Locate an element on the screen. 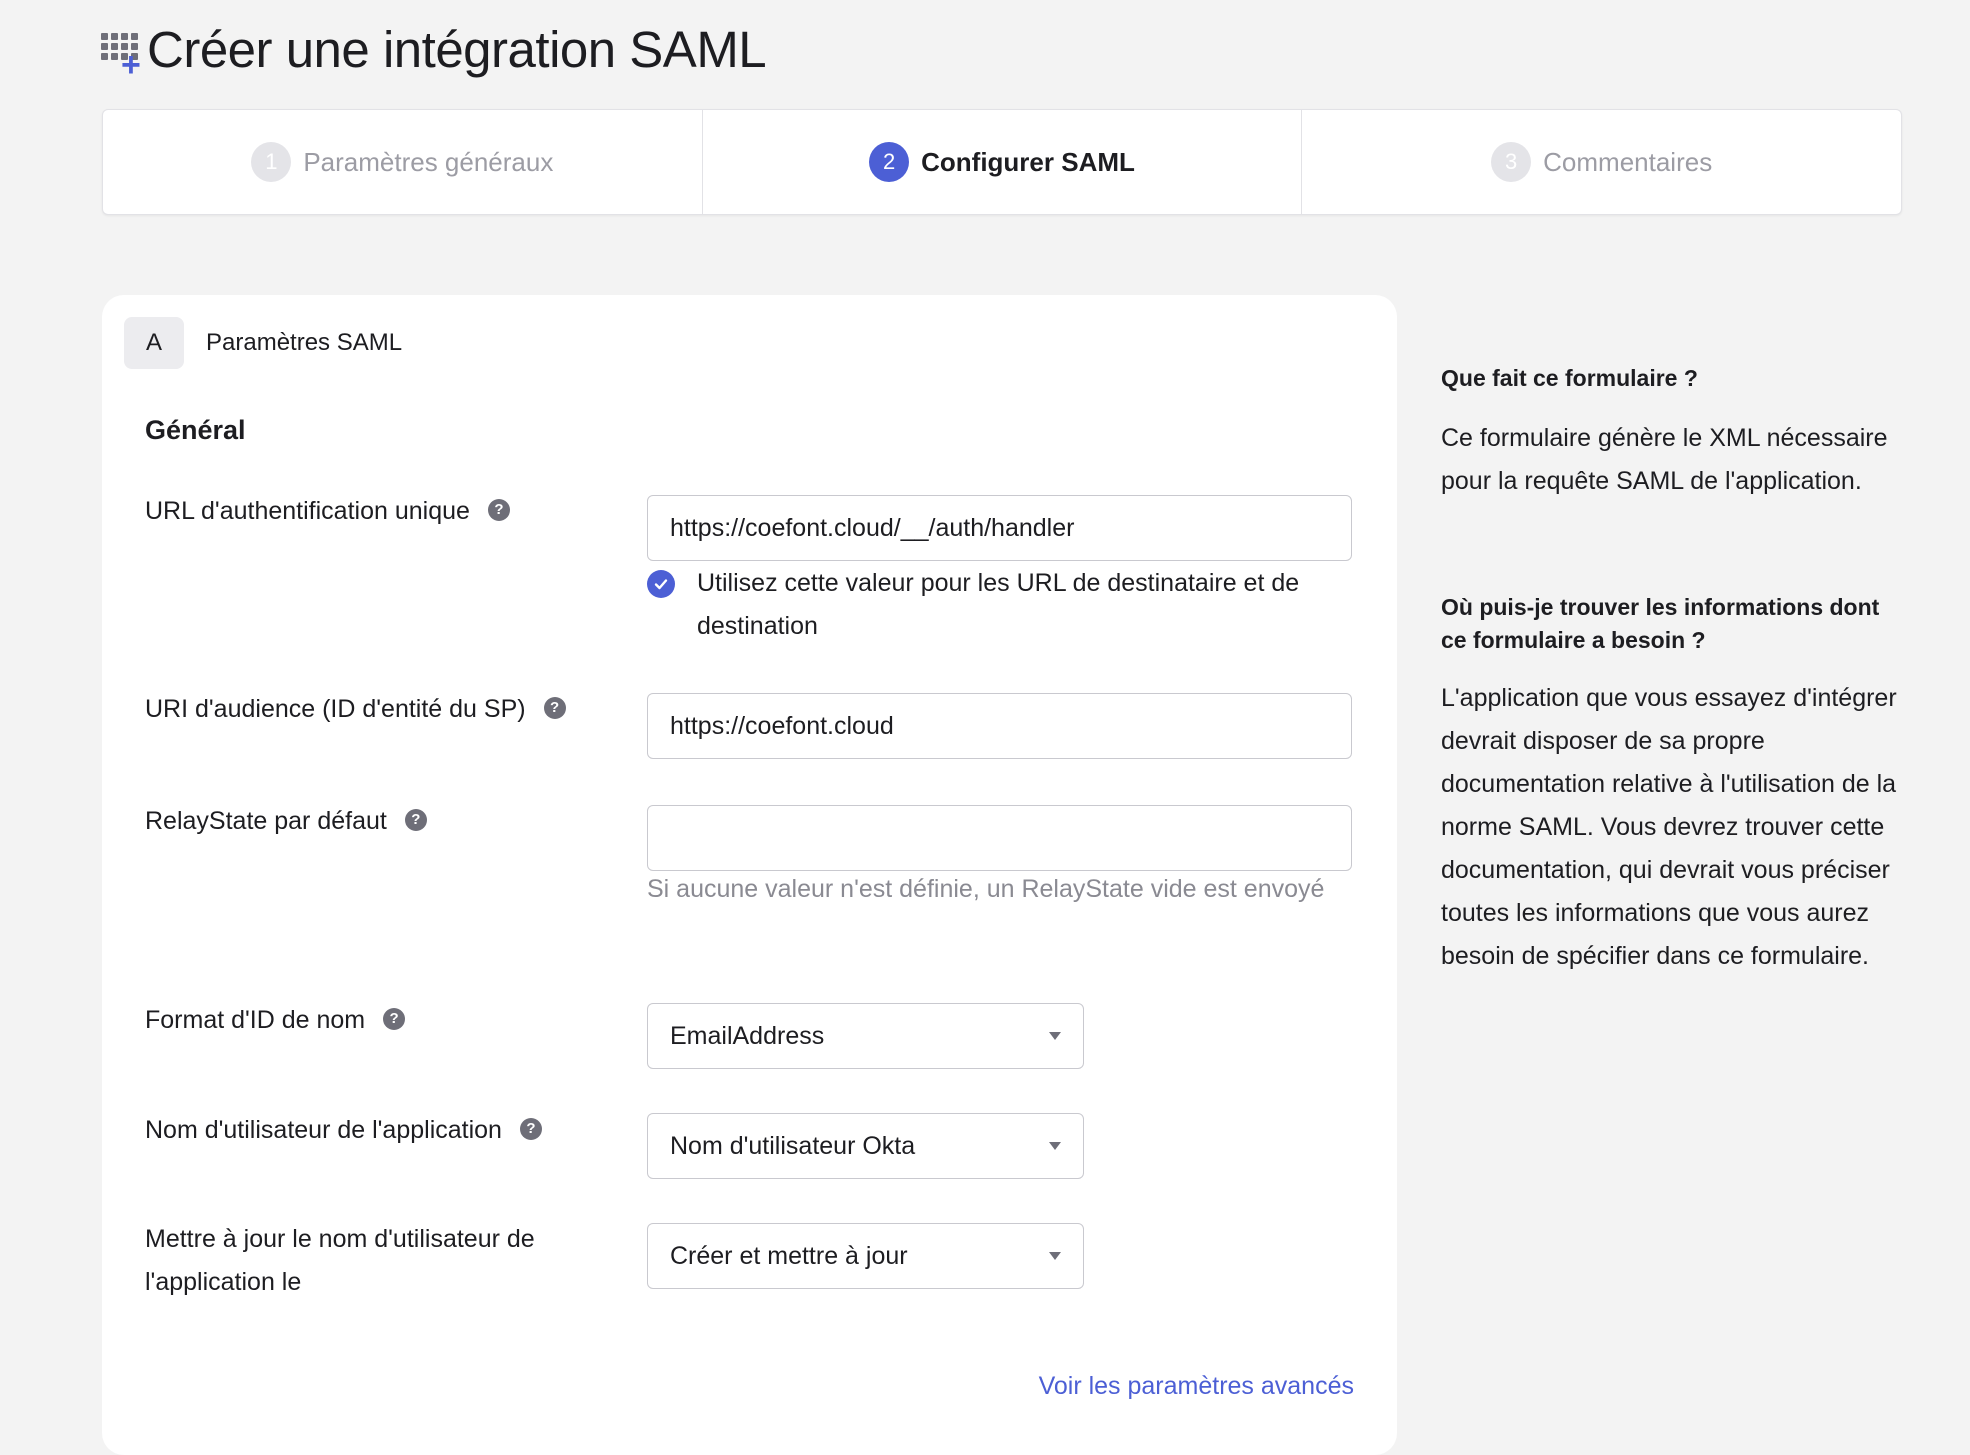 Image resolution: width=1970 pixels, height=1455 pixels. audience-uri-input: https://coefont.cloud is located at coordinates (999, 726).